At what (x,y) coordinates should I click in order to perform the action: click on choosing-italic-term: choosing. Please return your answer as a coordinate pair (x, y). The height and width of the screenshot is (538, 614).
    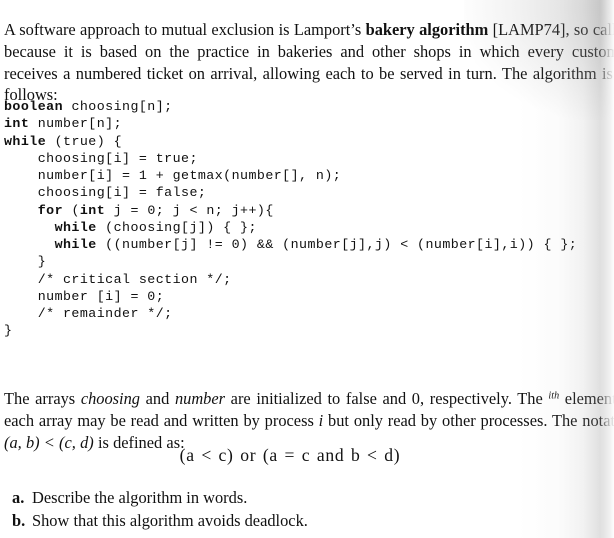
    Looking at the image, I should click on (110, 399).